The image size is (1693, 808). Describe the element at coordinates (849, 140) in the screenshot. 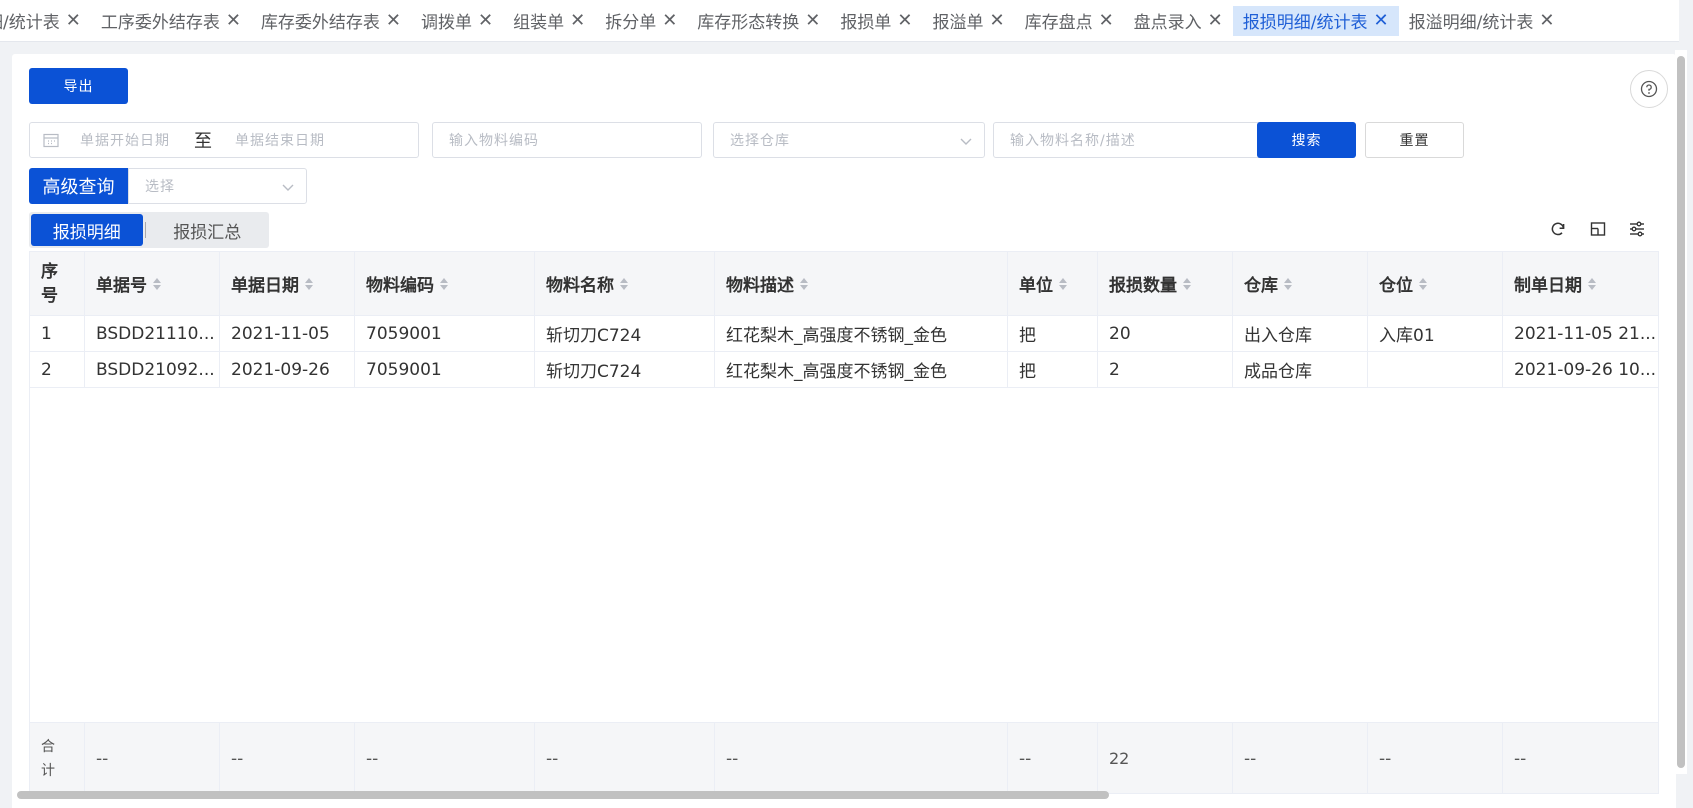

I see `warehouse-select: 选择仓库` at that location.